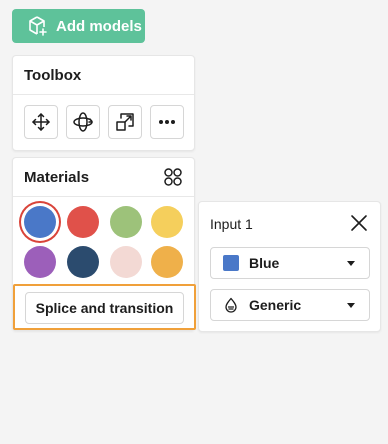 Image resolution: width=388 pixels, height=444 pixels. I want to click on toolbox-title: Toolbox, so click(53, 75).